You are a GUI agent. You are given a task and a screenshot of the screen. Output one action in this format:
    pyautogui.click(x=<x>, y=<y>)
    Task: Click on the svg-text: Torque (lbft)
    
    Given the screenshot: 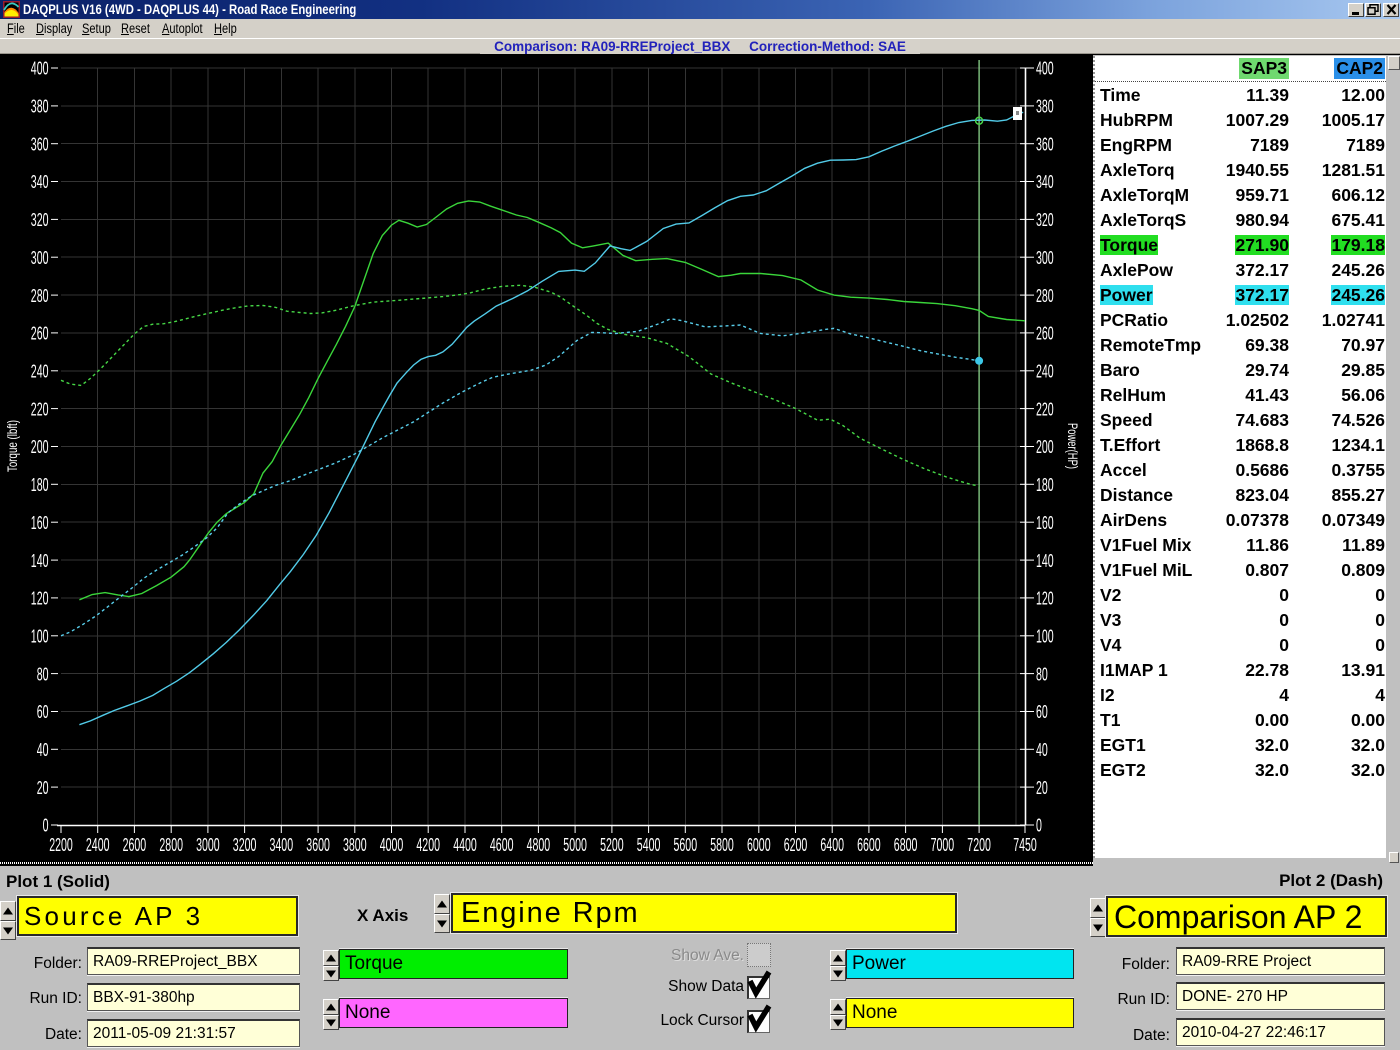 What is the action you would take?
    pyautogui.click(x=12, y=446)
    